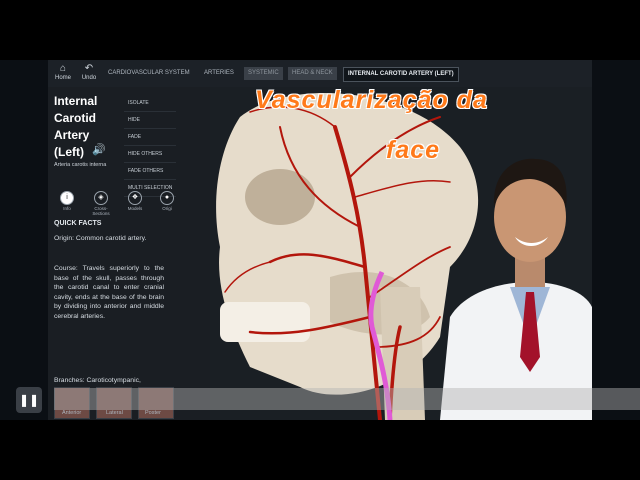 Image resolution: width=640 pixels, height=480 pixels. I want to click on hide-others-button: HIDE OTHERS, so click(150, 154).